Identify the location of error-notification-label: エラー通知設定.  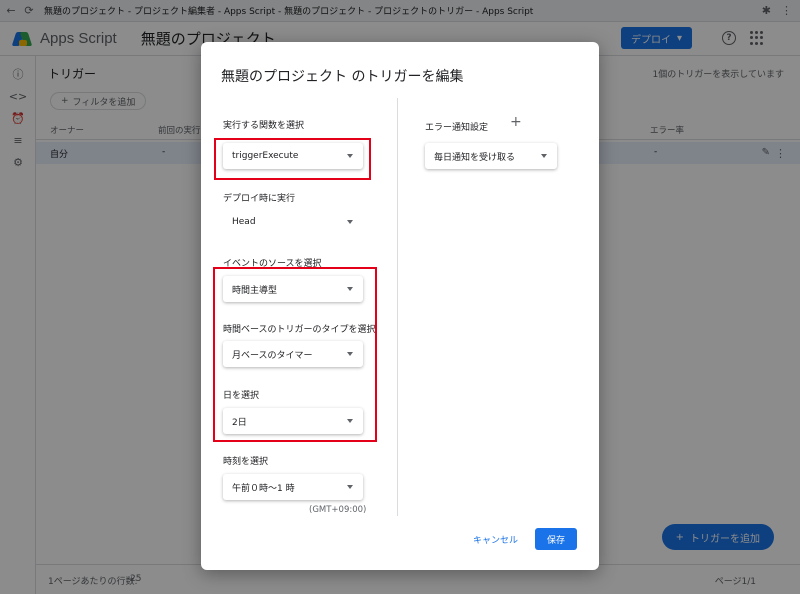
(457, 128).